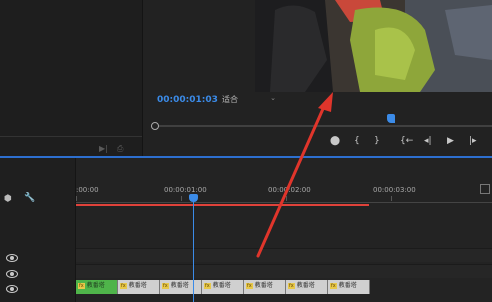 The height and width of the screenshot is (302, 492). What do you see at coordinates (289, 190) in the screenshot?
I see `ruler-label: 00:00:02:00` at bounding box center [289, 190].